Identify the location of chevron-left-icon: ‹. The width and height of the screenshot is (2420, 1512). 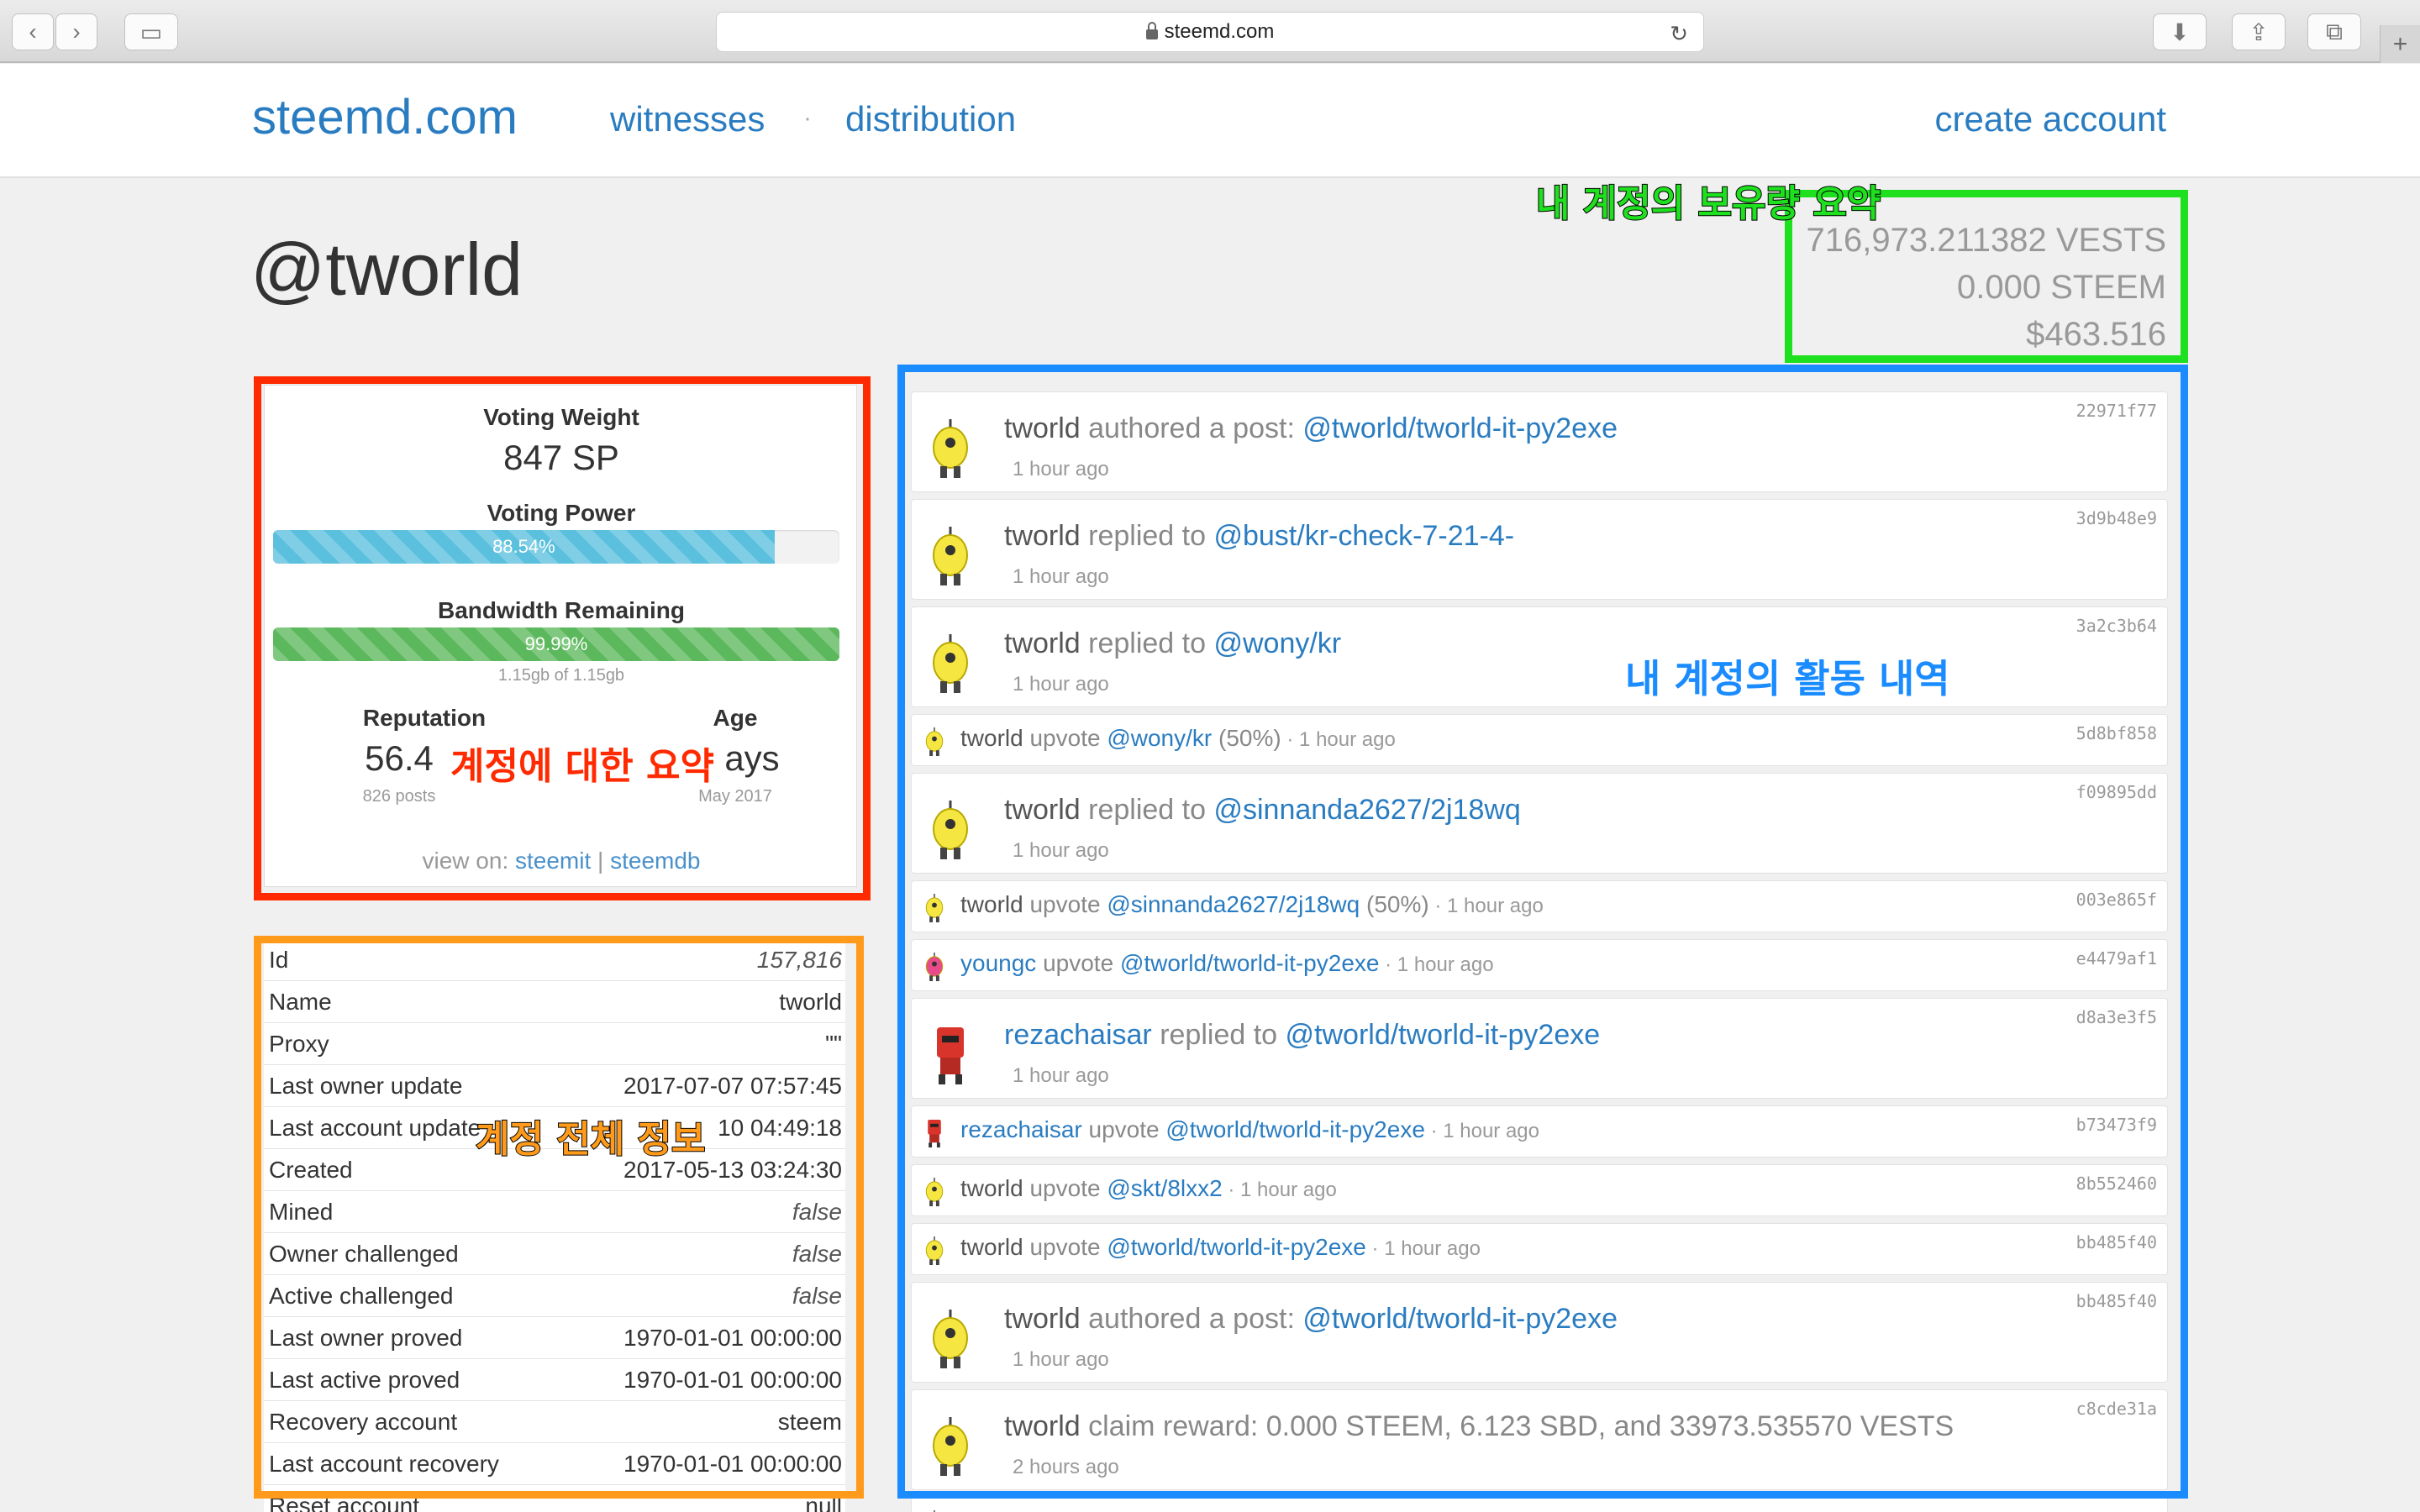
(33, 31).